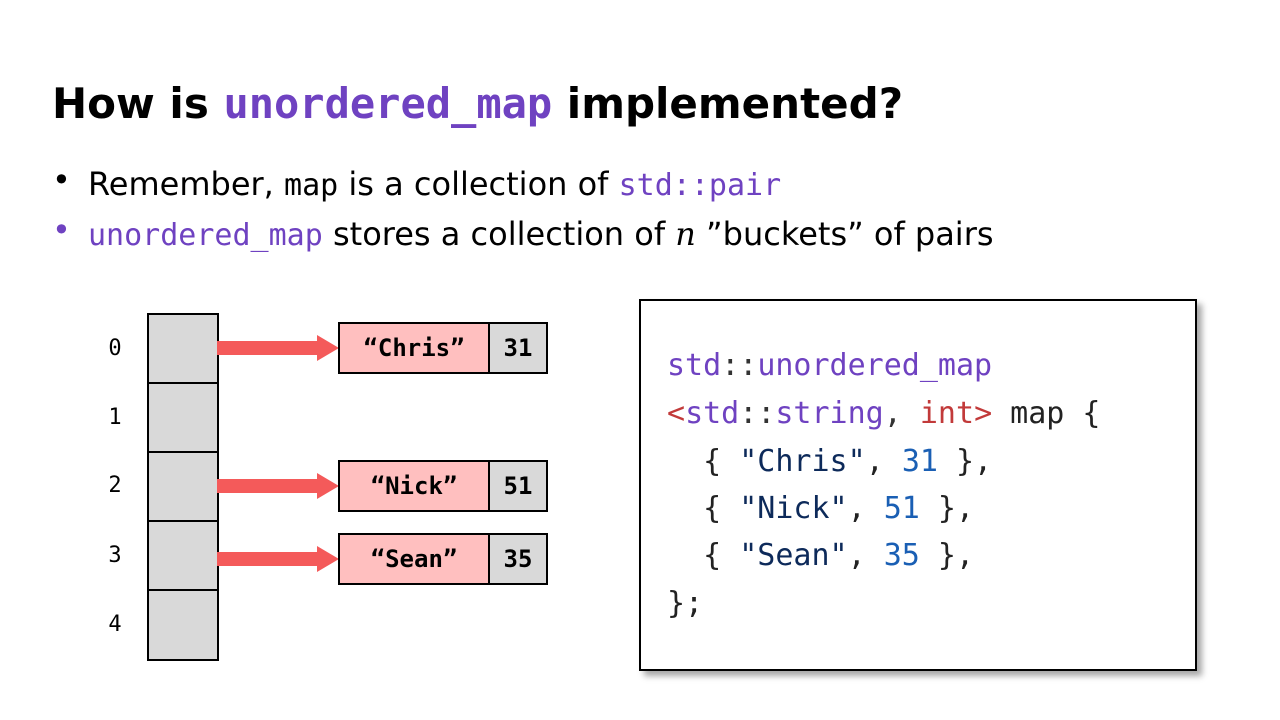 Image resolution: width=1280 pixels, height=720 pixels. What do you see at coordinates (205, 235) in the screenshot?
I see `bullet-code-unordered-map: unordered_map` at bounding box center [205, 235].